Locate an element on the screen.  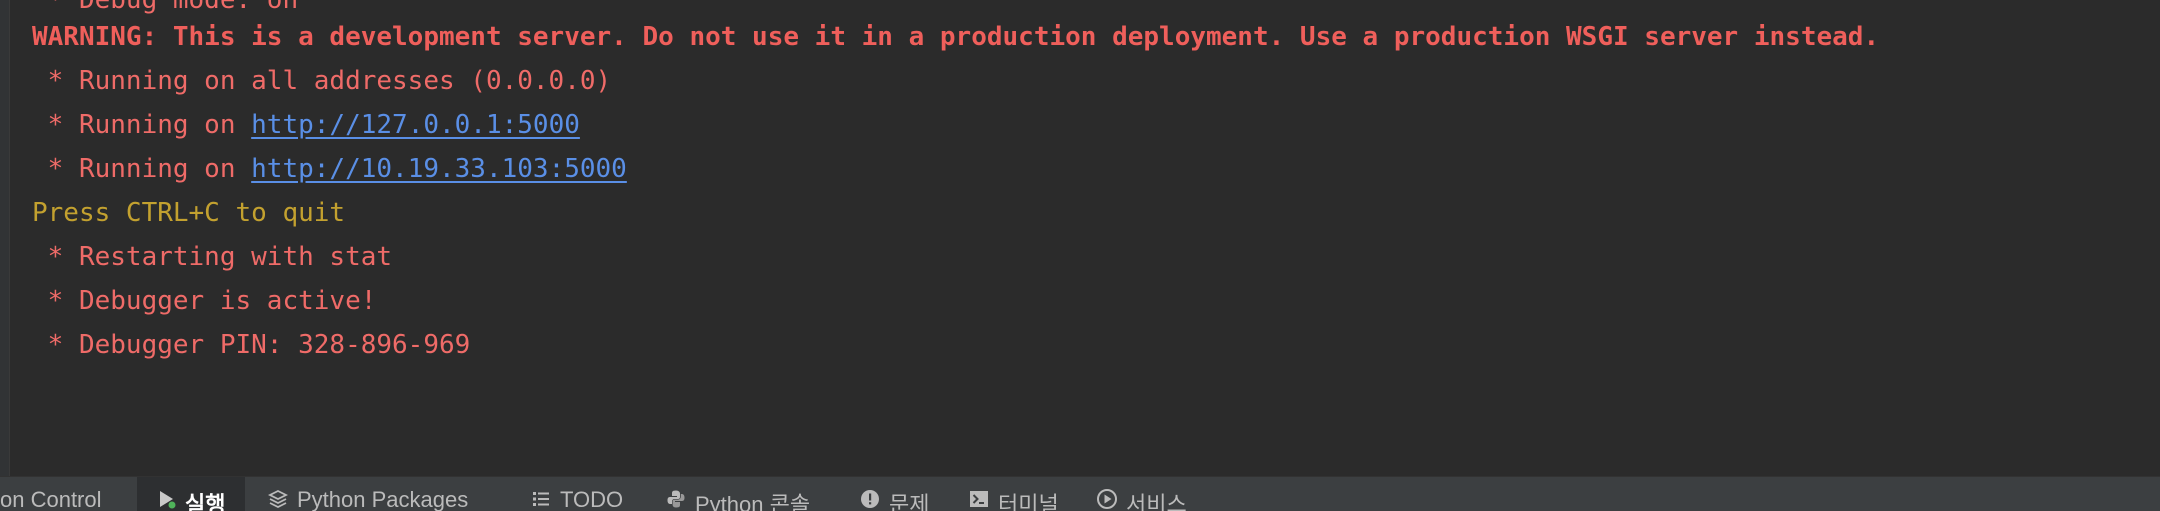
python-icon is located at coordinates (676, 499).